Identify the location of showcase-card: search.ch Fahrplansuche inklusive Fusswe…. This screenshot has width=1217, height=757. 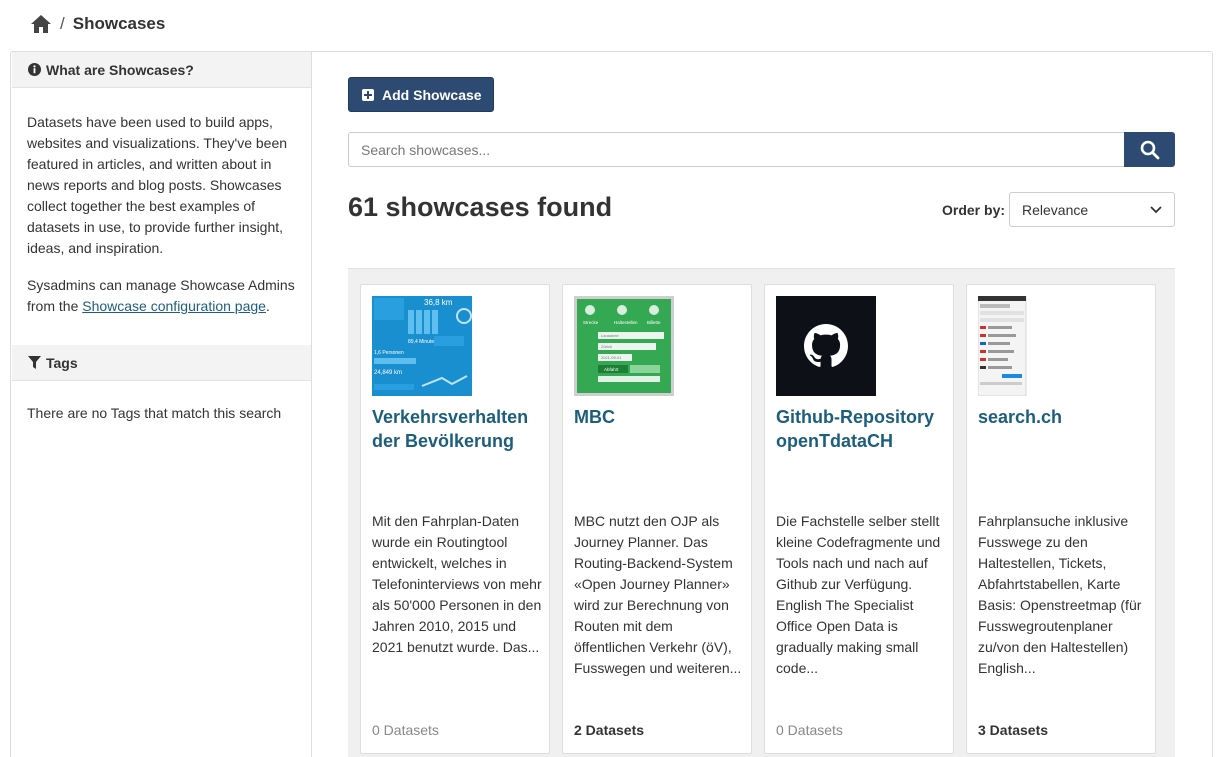
(1061, 519).